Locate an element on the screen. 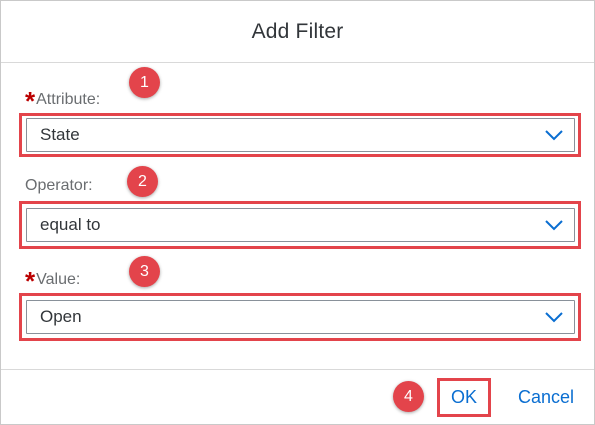  value-label: * Value: is located at coordinates (53, 281).